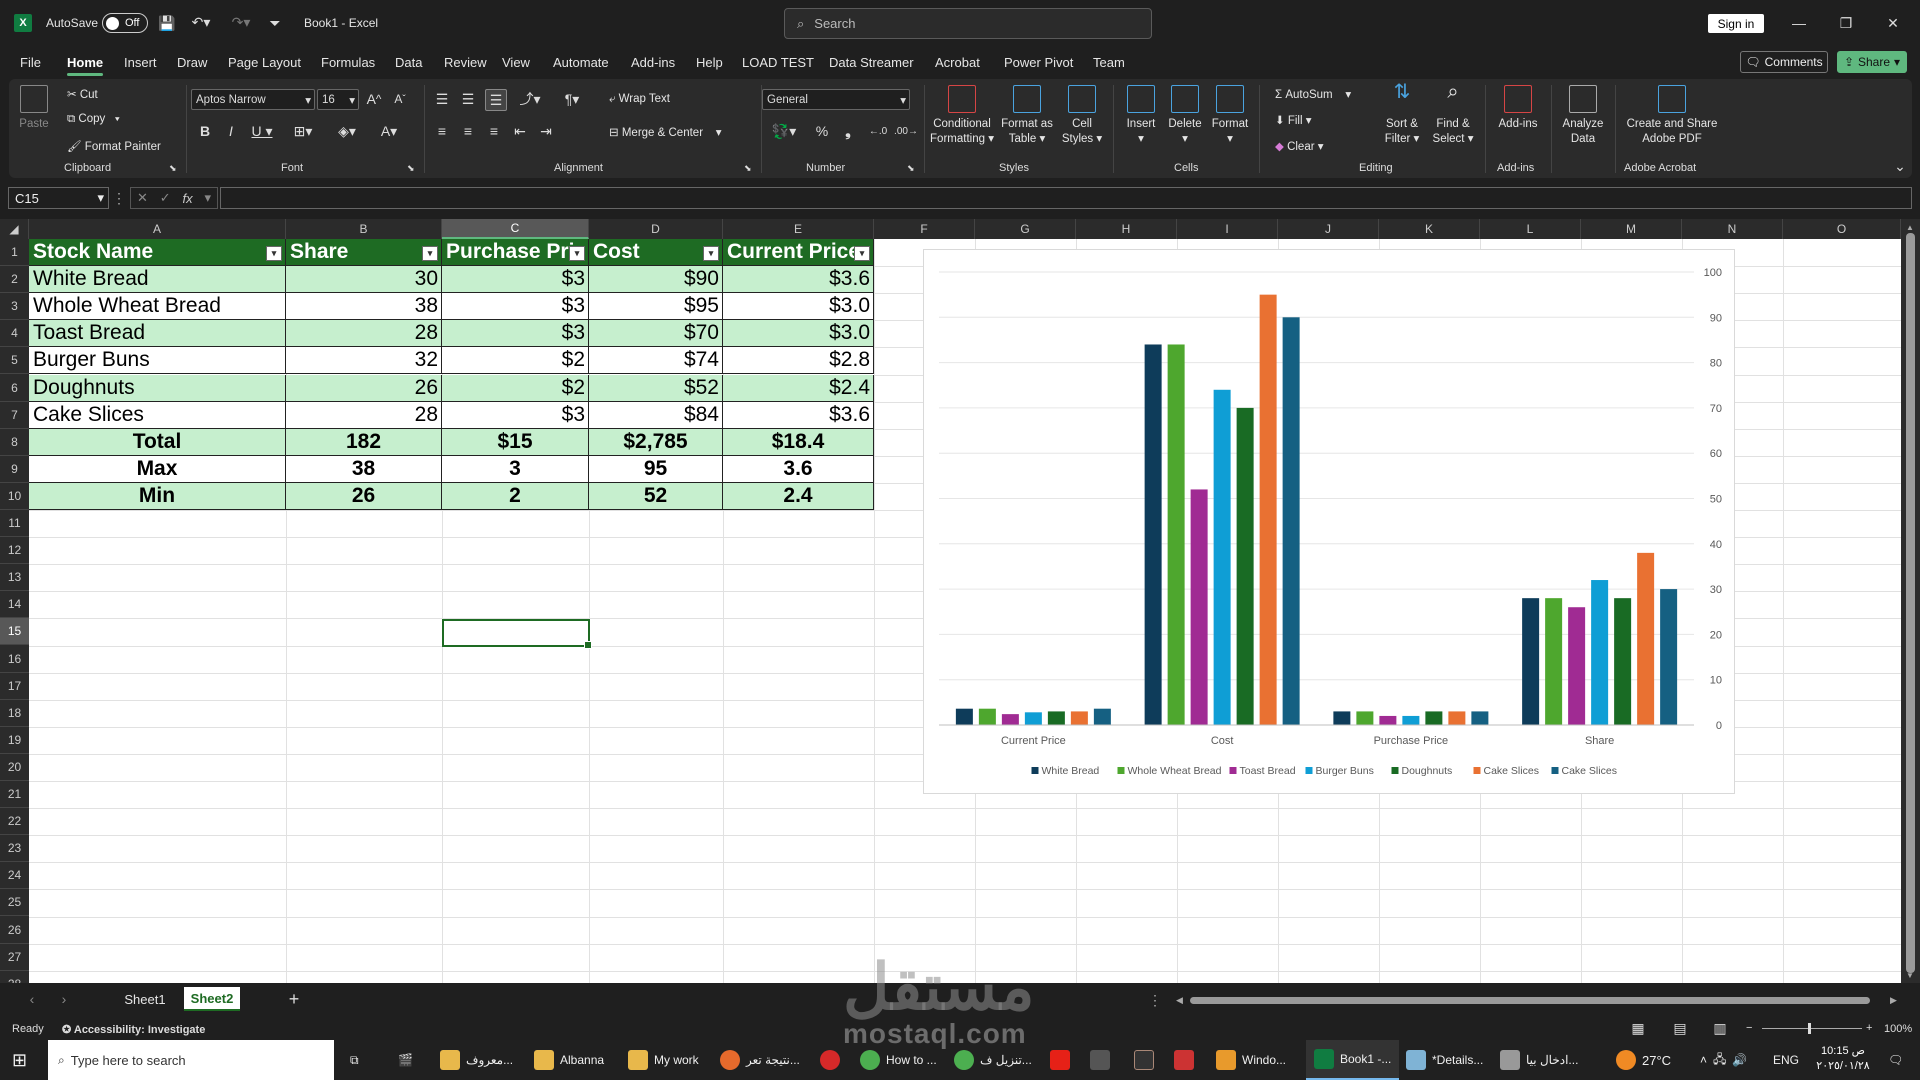 Image resolution: width=1920 pixels, height=1080 pixels. What do you see at coordinates (294, 999) in the screenshot?
I see `add-sheet-button: +` at bounding box center [294, 999].